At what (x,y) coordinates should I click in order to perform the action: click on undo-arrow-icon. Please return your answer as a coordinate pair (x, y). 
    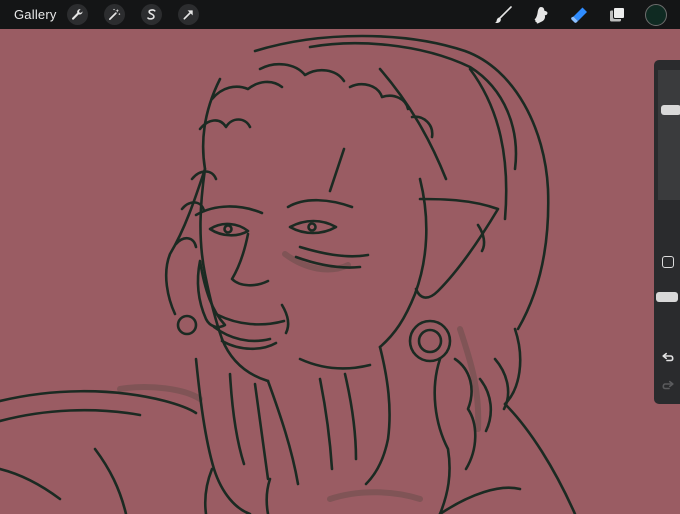
    Looking at the image, I should click on (668, 357).